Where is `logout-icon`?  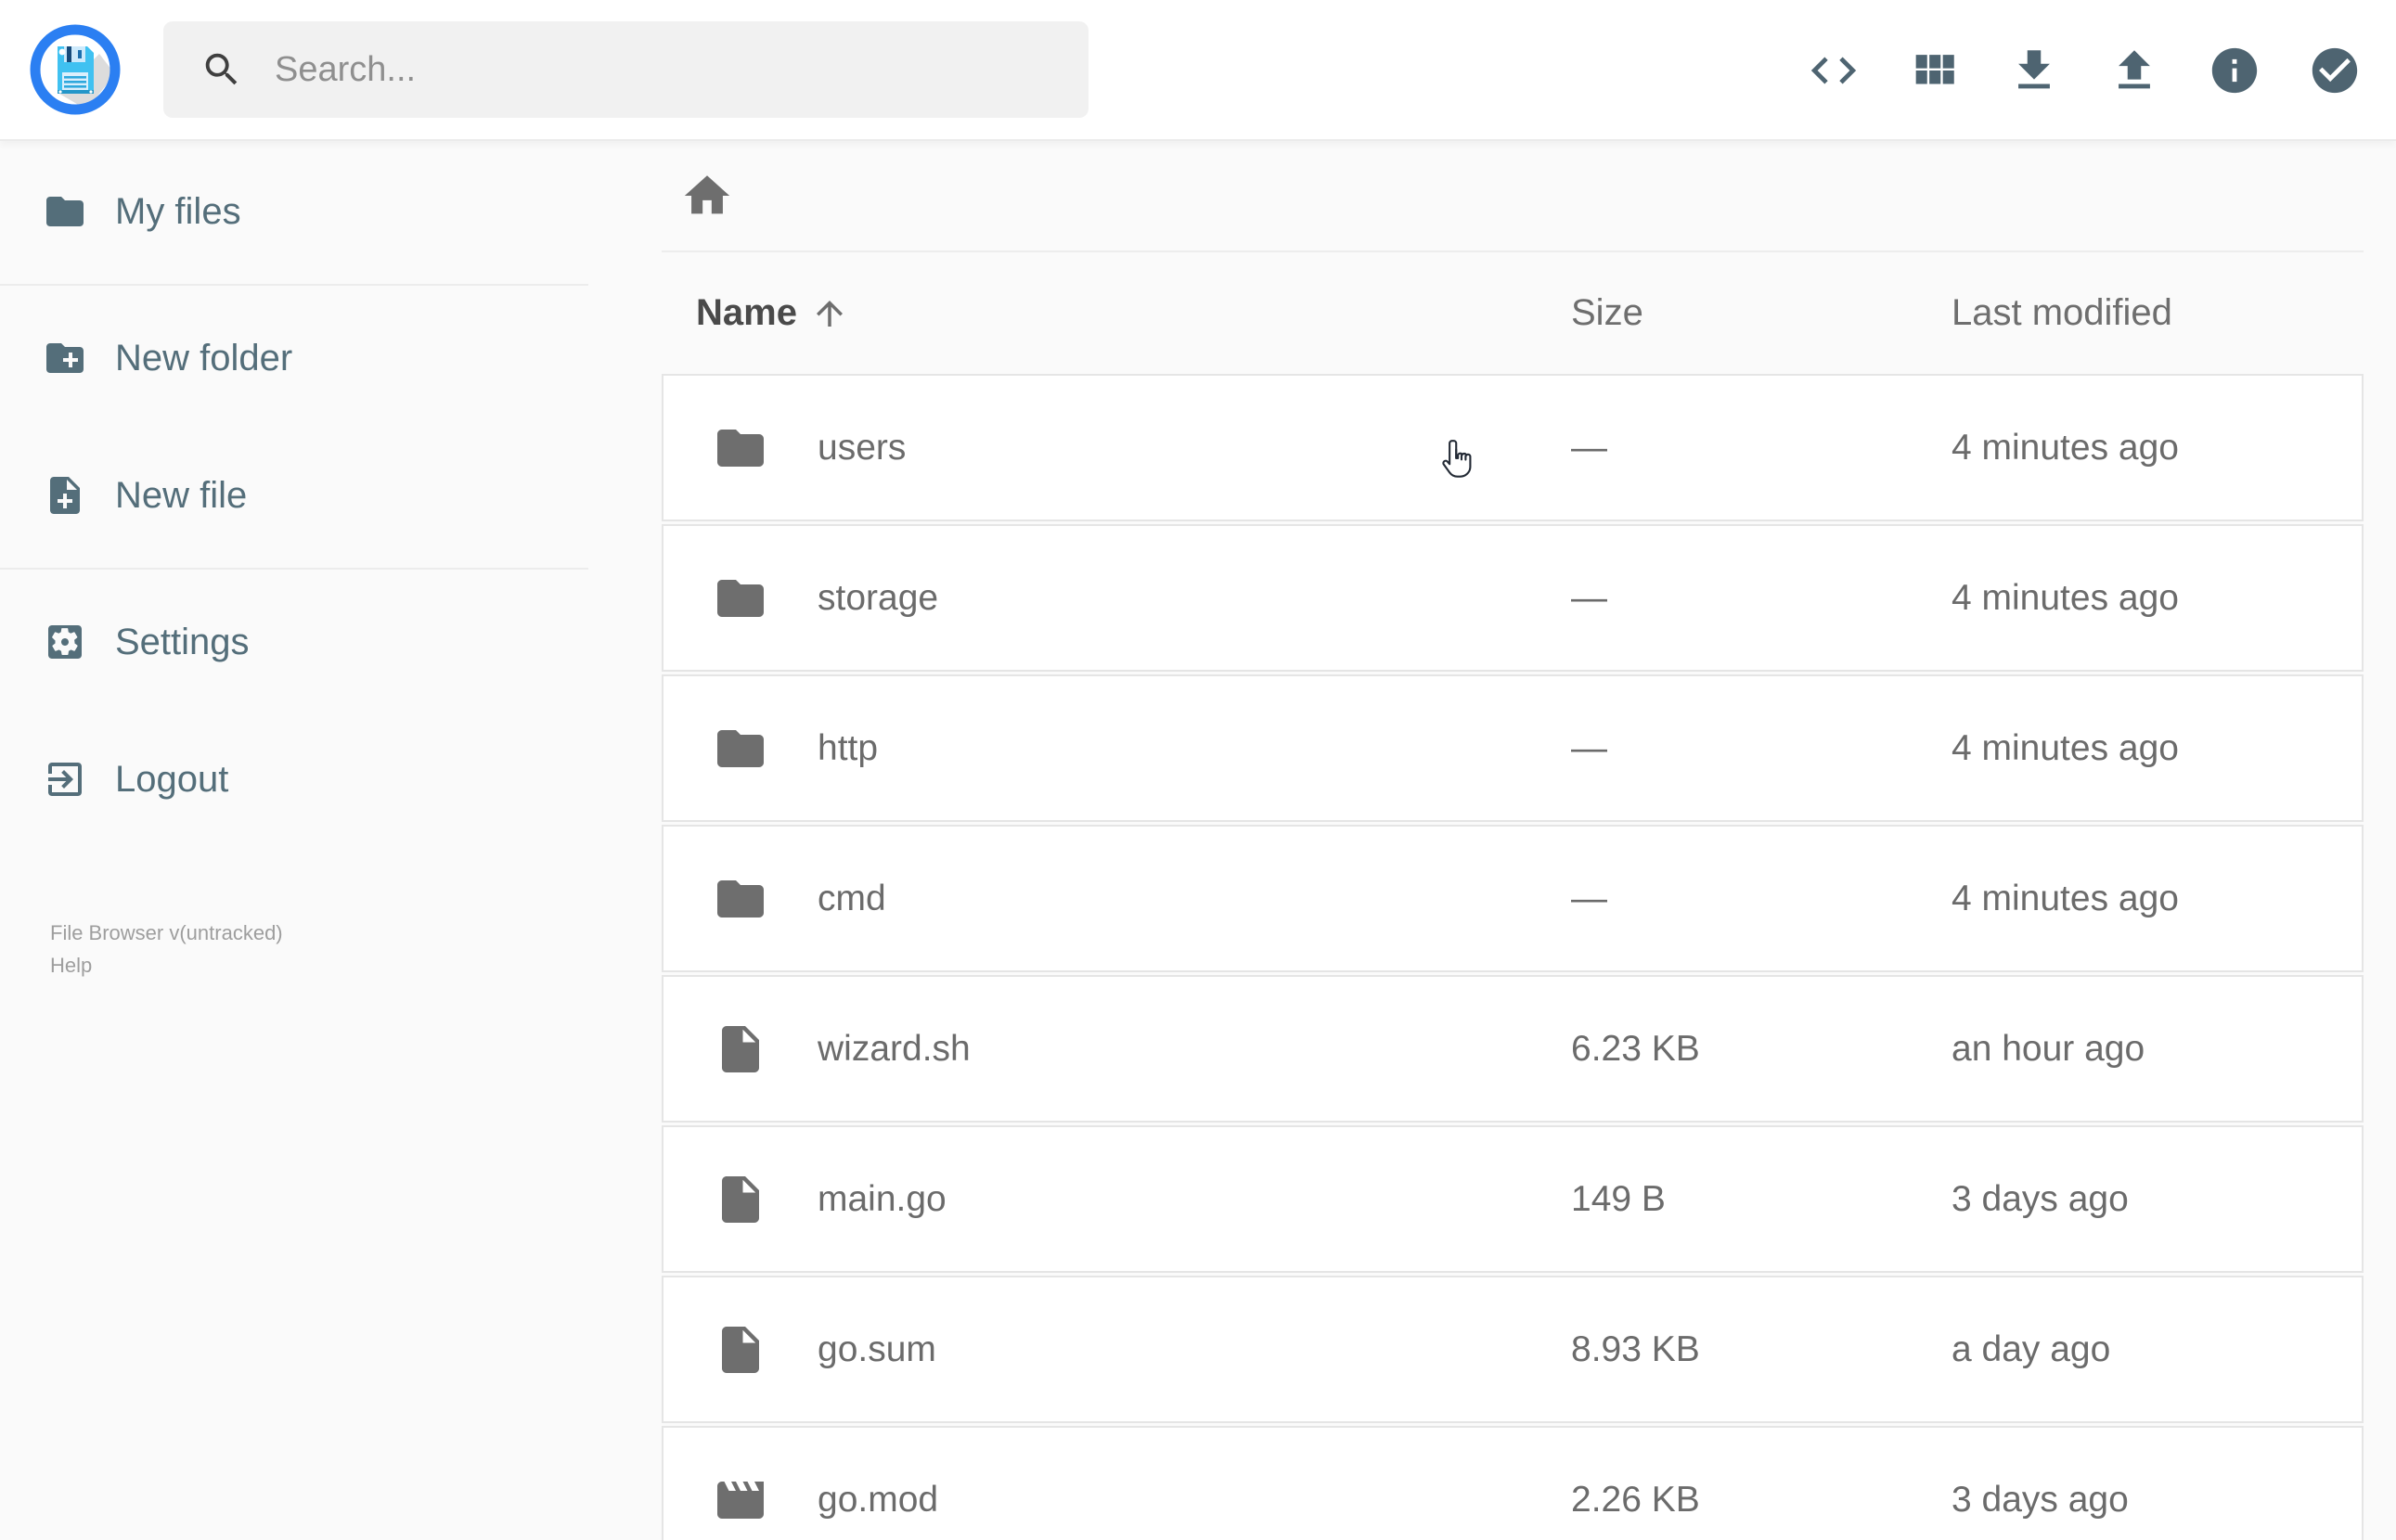
logout-icon is located at coordinates (65, 779).